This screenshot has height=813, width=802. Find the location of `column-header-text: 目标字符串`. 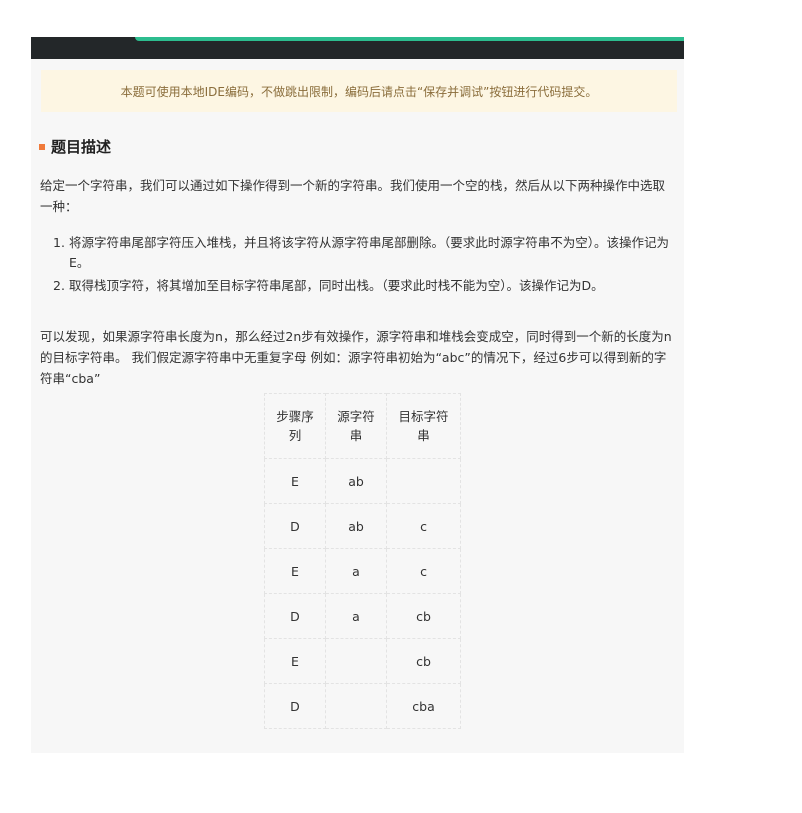

column-header-text: 目标字符串 is located at coordinates (423, 426).